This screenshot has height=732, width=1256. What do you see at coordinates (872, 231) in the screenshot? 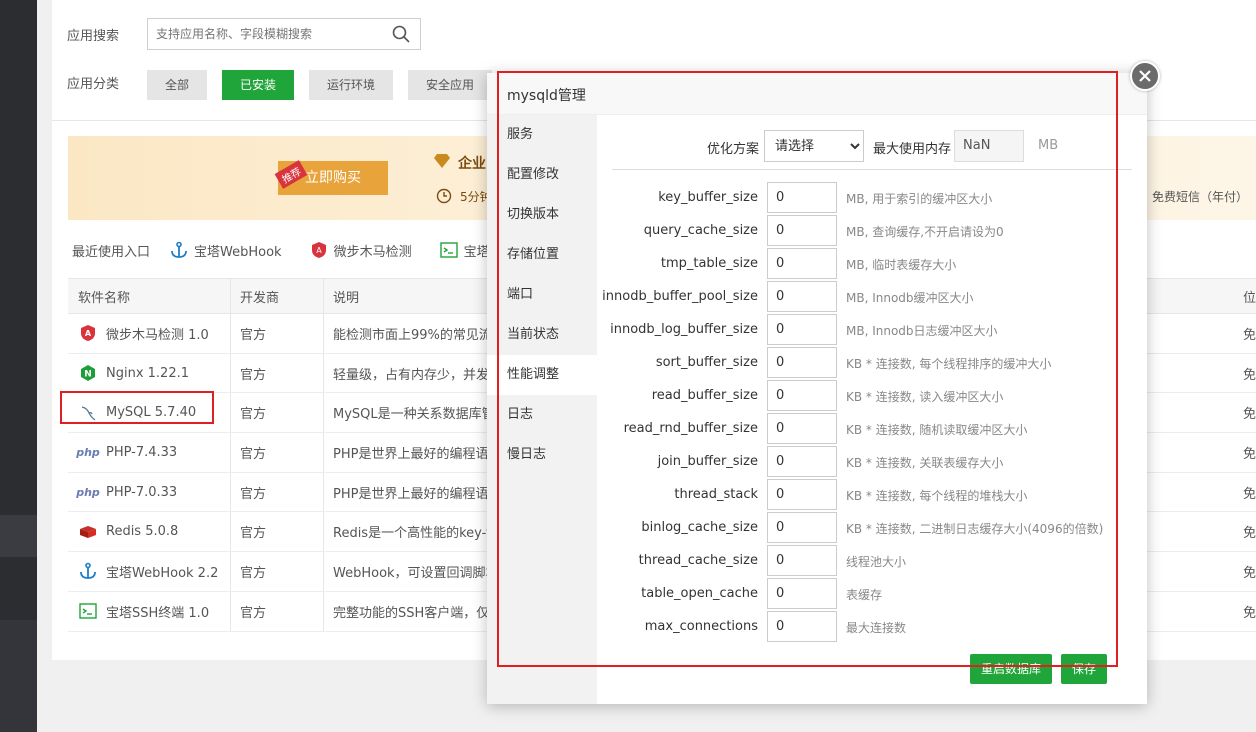
I see `param-row: query_cache_size 0 MB, 查询缓存,不开启请设为0` at bounding box center [872, 231].